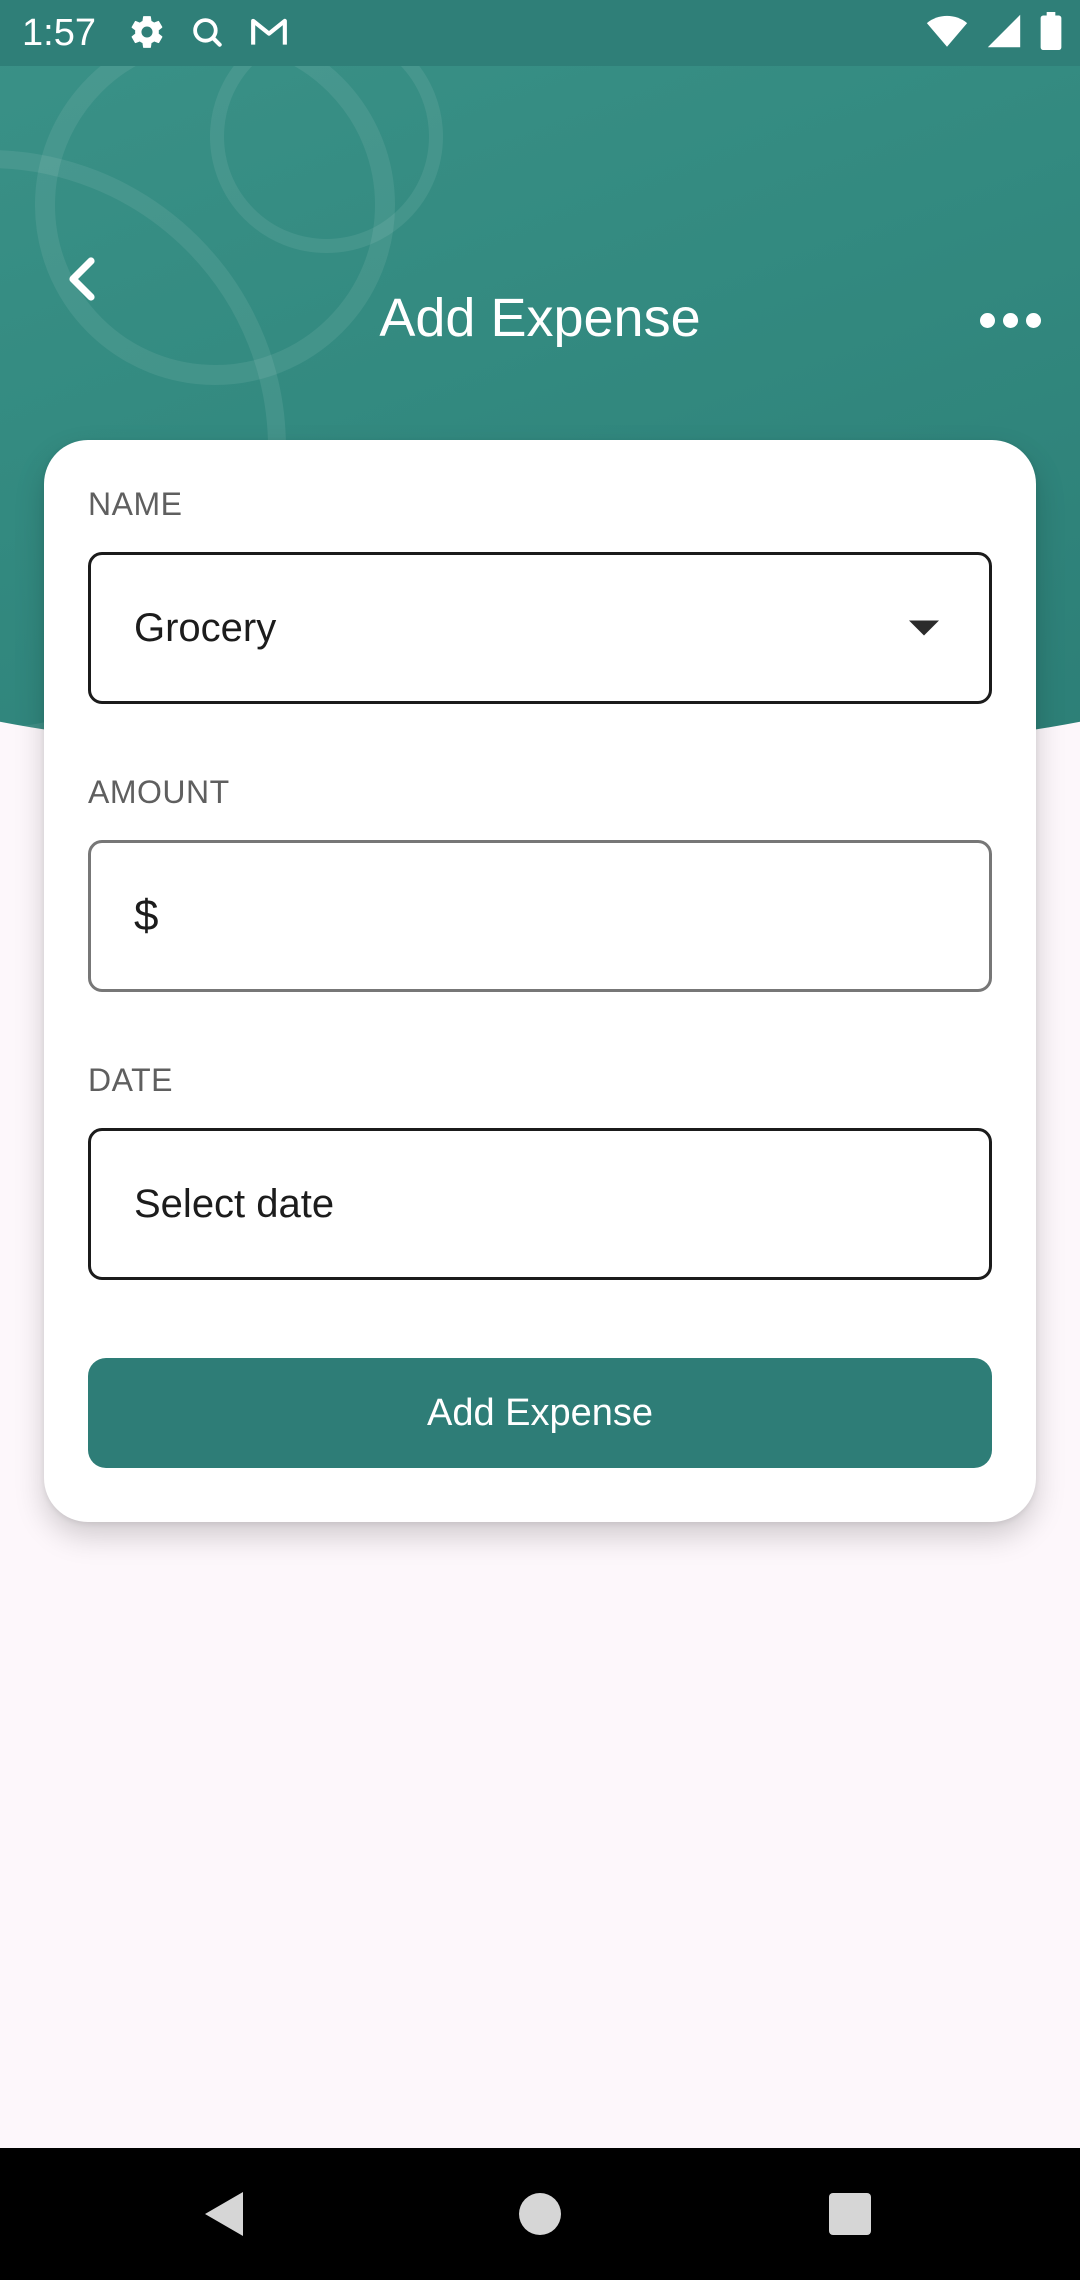  I want to click on more-options-button, so click(1010, 320).